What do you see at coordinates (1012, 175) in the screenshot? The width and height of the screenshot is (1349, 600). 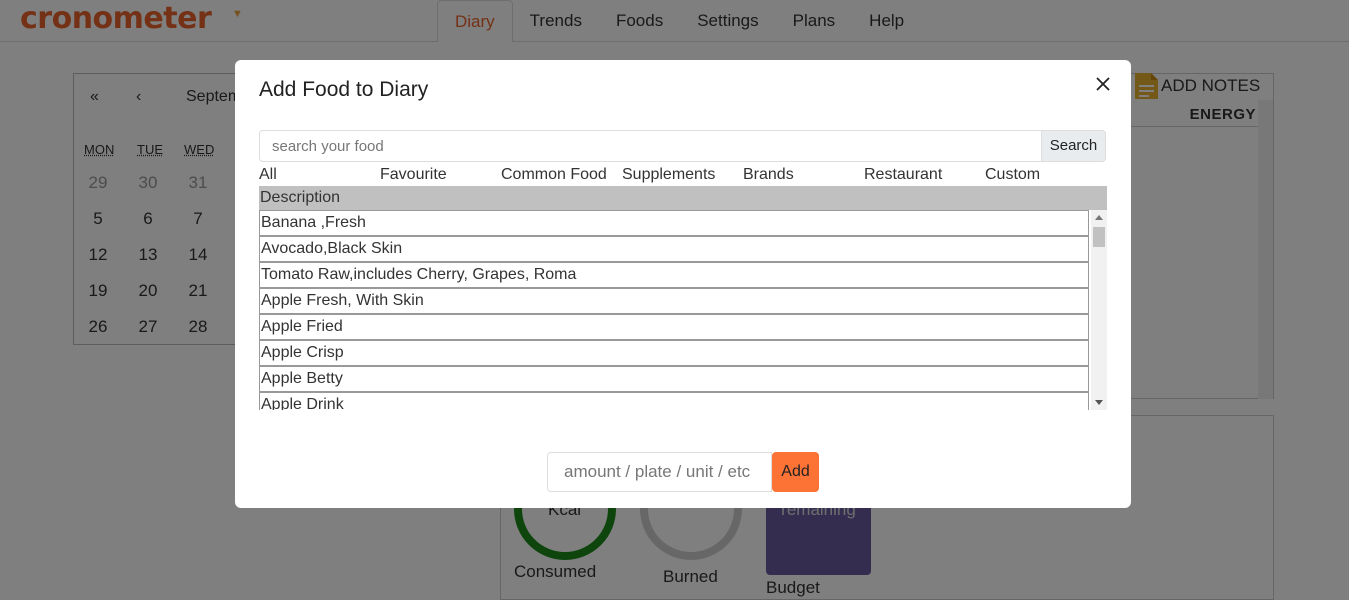 I see `tab-custom: Custom` at bounding box center [1012, 175].